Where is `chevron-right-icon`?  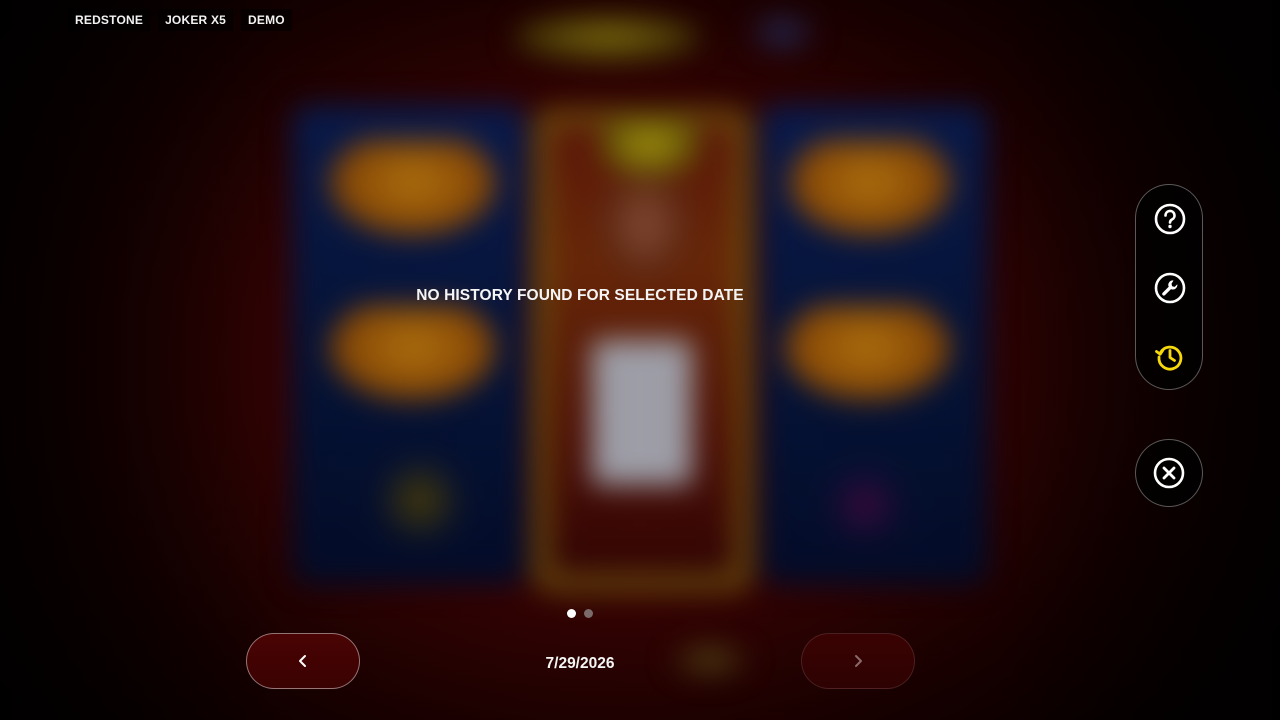 chevron-right-icon is located at coordinates (858, 661).